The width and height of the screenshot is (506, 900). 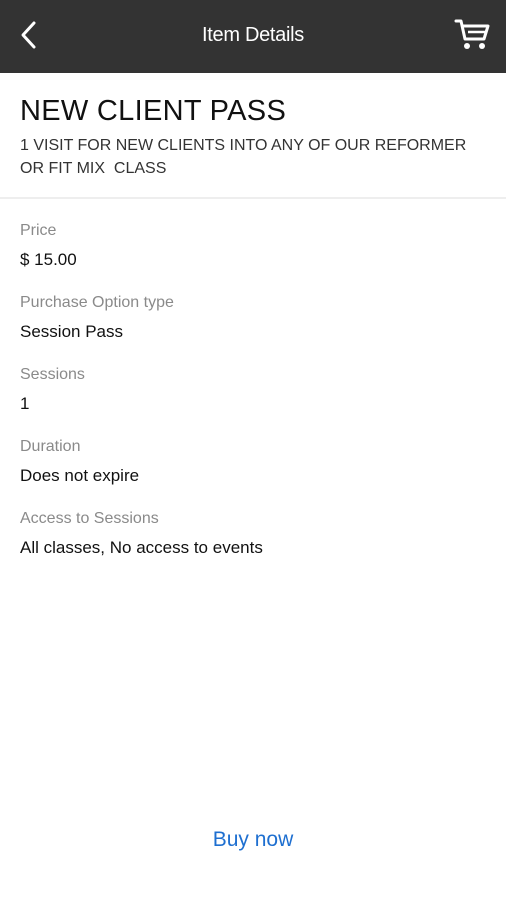 I want to click on detail-sessions: Sessions 1, so click(x=255, y=401).